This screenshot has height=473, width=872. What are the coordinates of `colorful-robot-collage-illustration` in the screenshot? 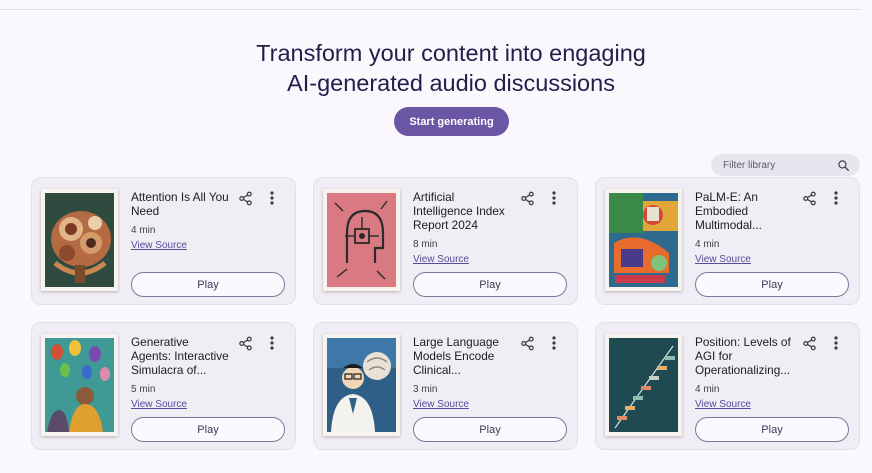 It's located at (643, 240).